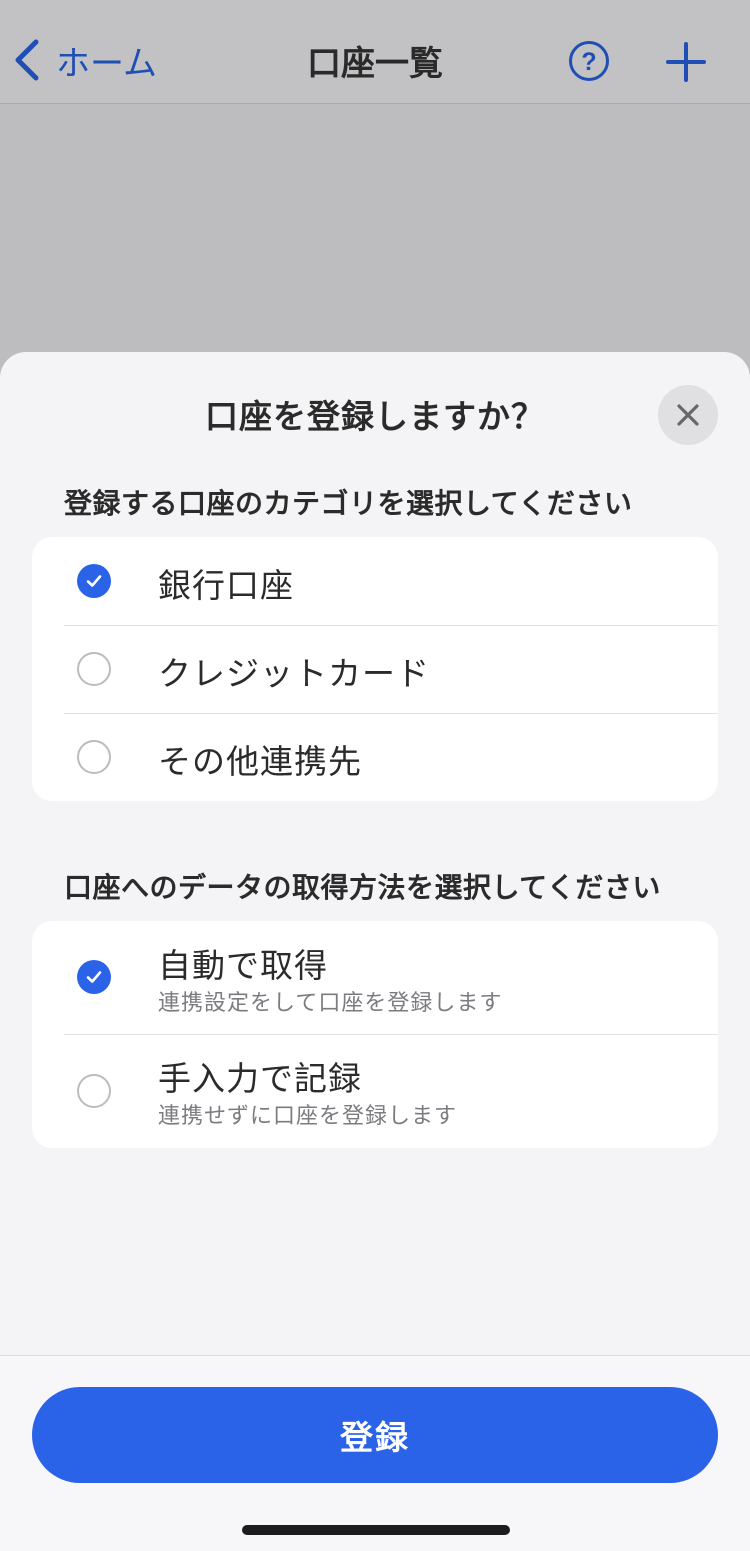 The image size is (750, 1551). Describe the element at coordinates (243, 965) in the screenshot. I see `method-option-label: 自動で取得` at that location.